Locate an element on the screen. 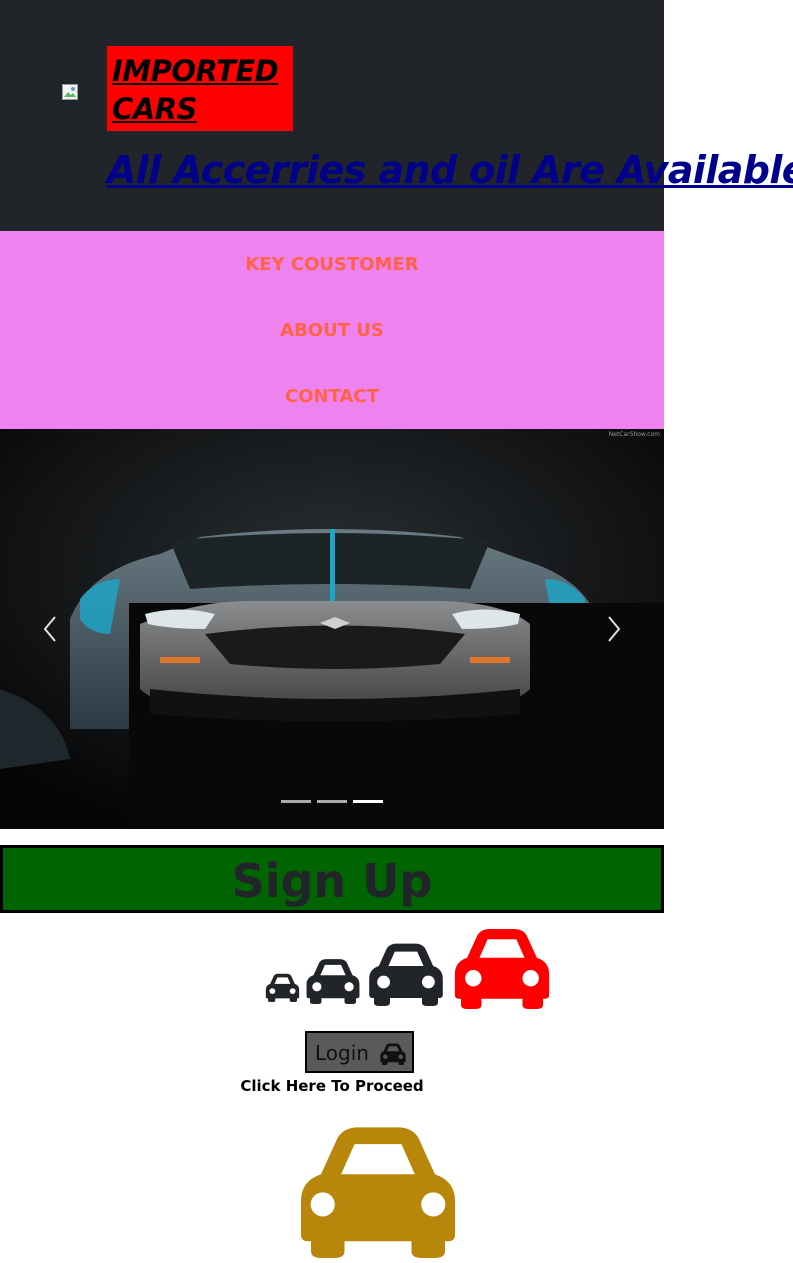 Image resolution: width=793 pixels, height=1263 pixels. nav-item-key-customer: KEY COUSTOMER is located at coordinates (332, 265).